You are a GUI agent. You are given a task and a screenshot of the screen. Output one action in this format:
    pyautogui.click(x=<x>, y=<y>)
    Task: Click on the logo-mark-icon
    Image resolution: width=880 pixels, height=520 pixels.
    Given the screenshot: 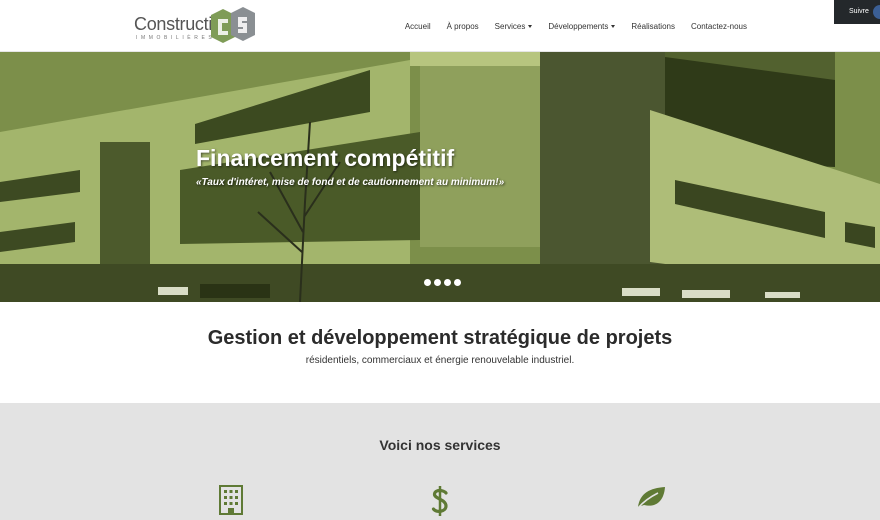 What is the action you would take?
    pyautogui.click(x=233, y=25)
    